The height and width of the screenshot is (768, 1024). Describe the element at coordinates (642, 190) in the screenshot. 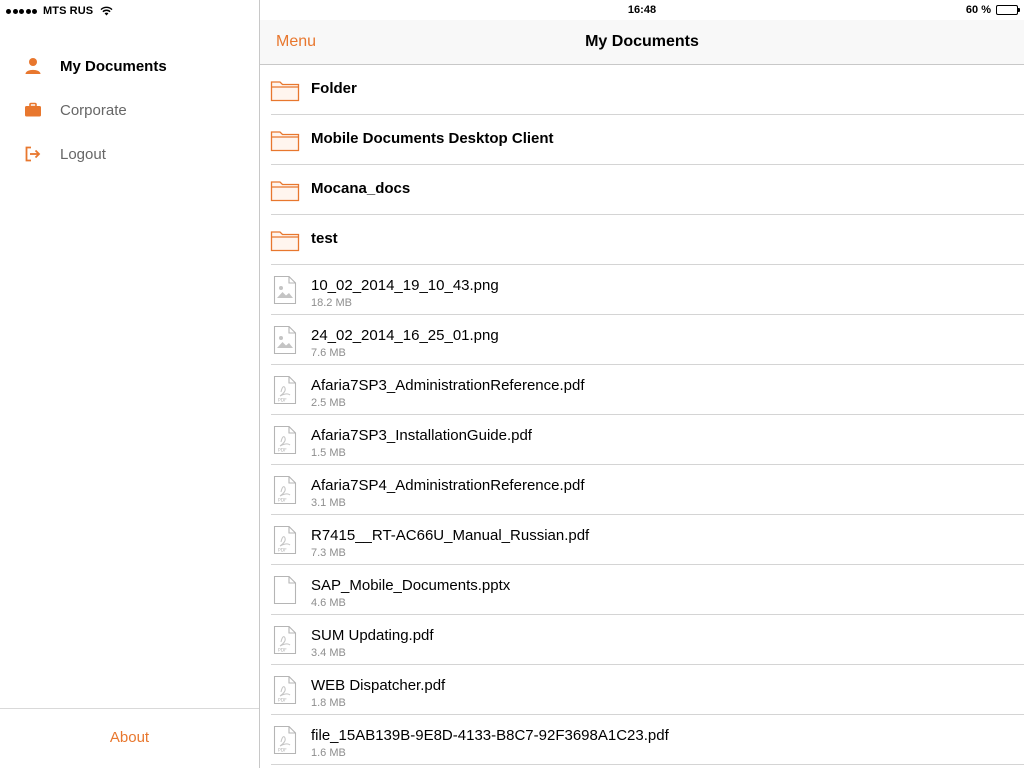

I see `folder-row: Mocana_docs` at that location.